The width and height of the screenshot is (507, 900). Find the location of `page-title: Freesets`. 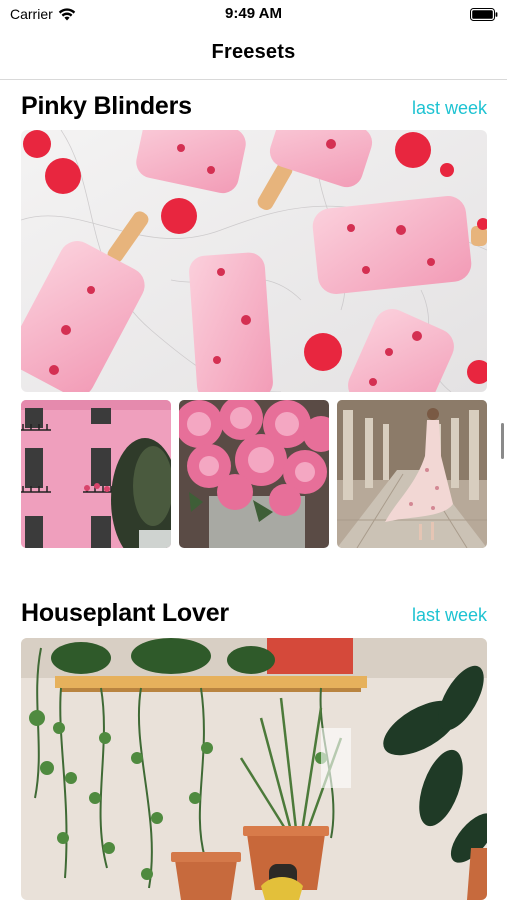

page-title: Freesets is located at coordinates (253, 52).